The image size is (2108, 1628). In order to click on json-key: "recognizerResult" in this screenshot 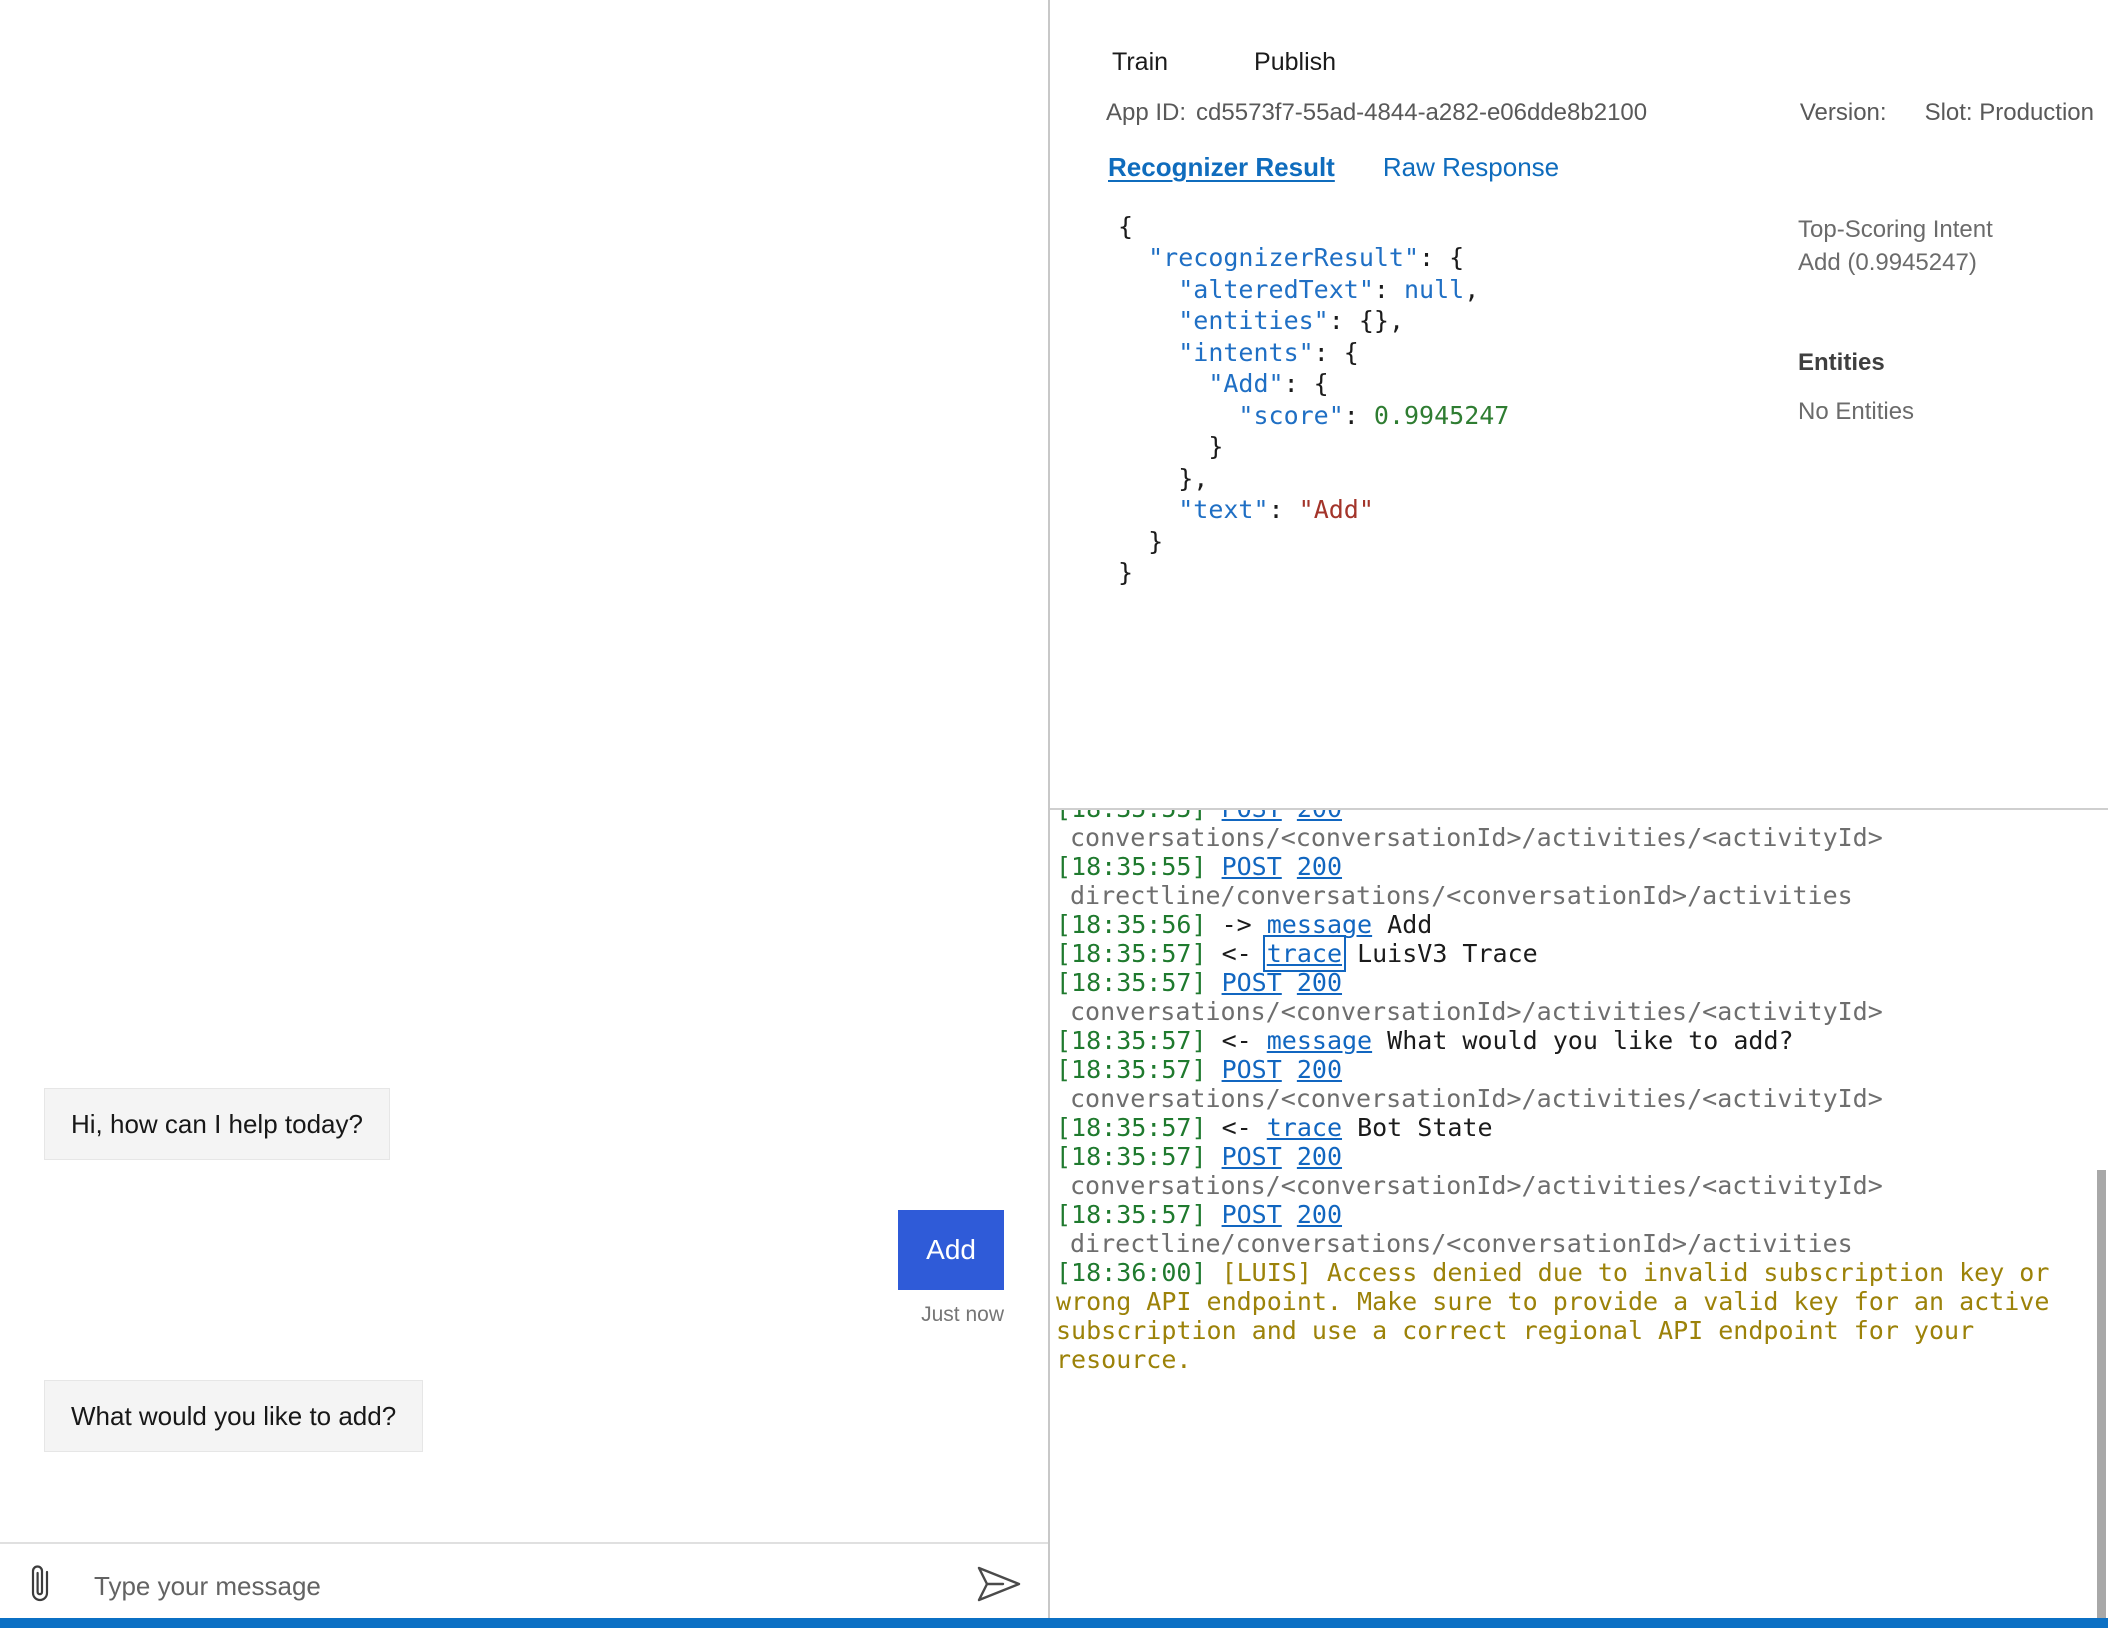, I will do `click(1284, 258)`.